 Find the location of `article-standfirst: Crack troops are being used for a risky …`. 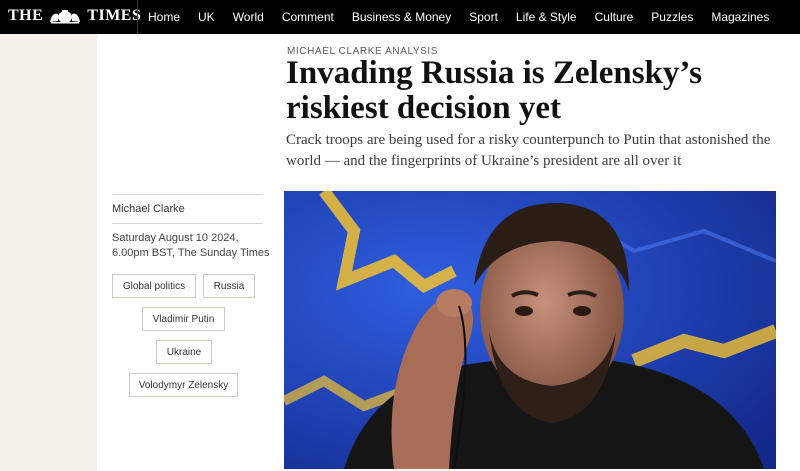

article-standfirst: Crack troops are being used for a risky … is located at coordinates (528, 150).